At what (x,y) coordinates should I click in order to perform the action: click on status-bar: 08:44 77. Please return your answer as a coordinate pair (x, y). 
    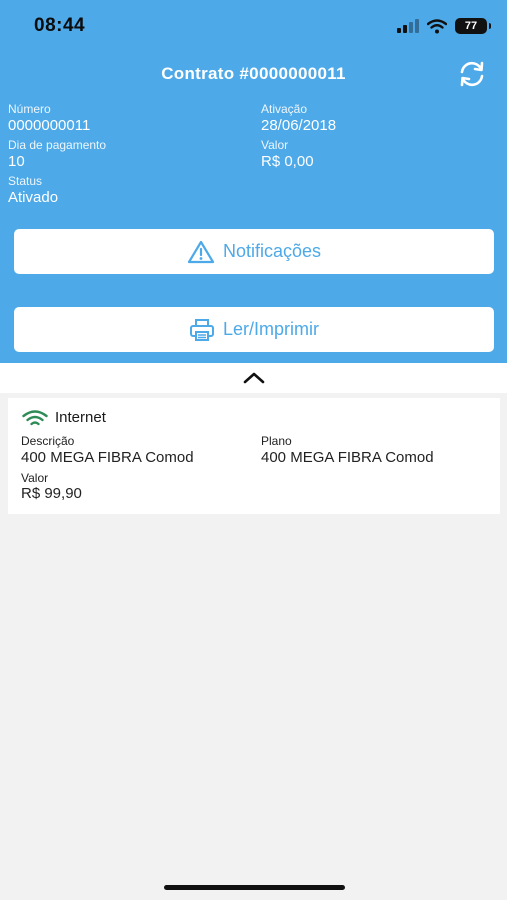
    Looking at the image, I should click on (253, 25).